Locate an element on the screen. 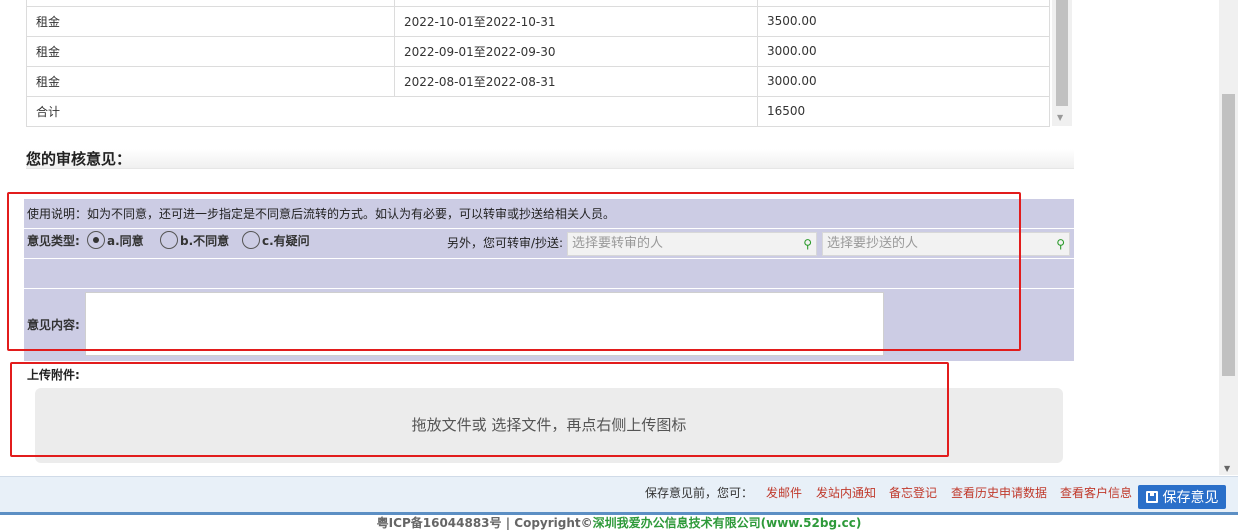 The height and width of the screenshot is (532, 1238). save-opinion-button: 保存意见 is located at coordinates (1182, 497).